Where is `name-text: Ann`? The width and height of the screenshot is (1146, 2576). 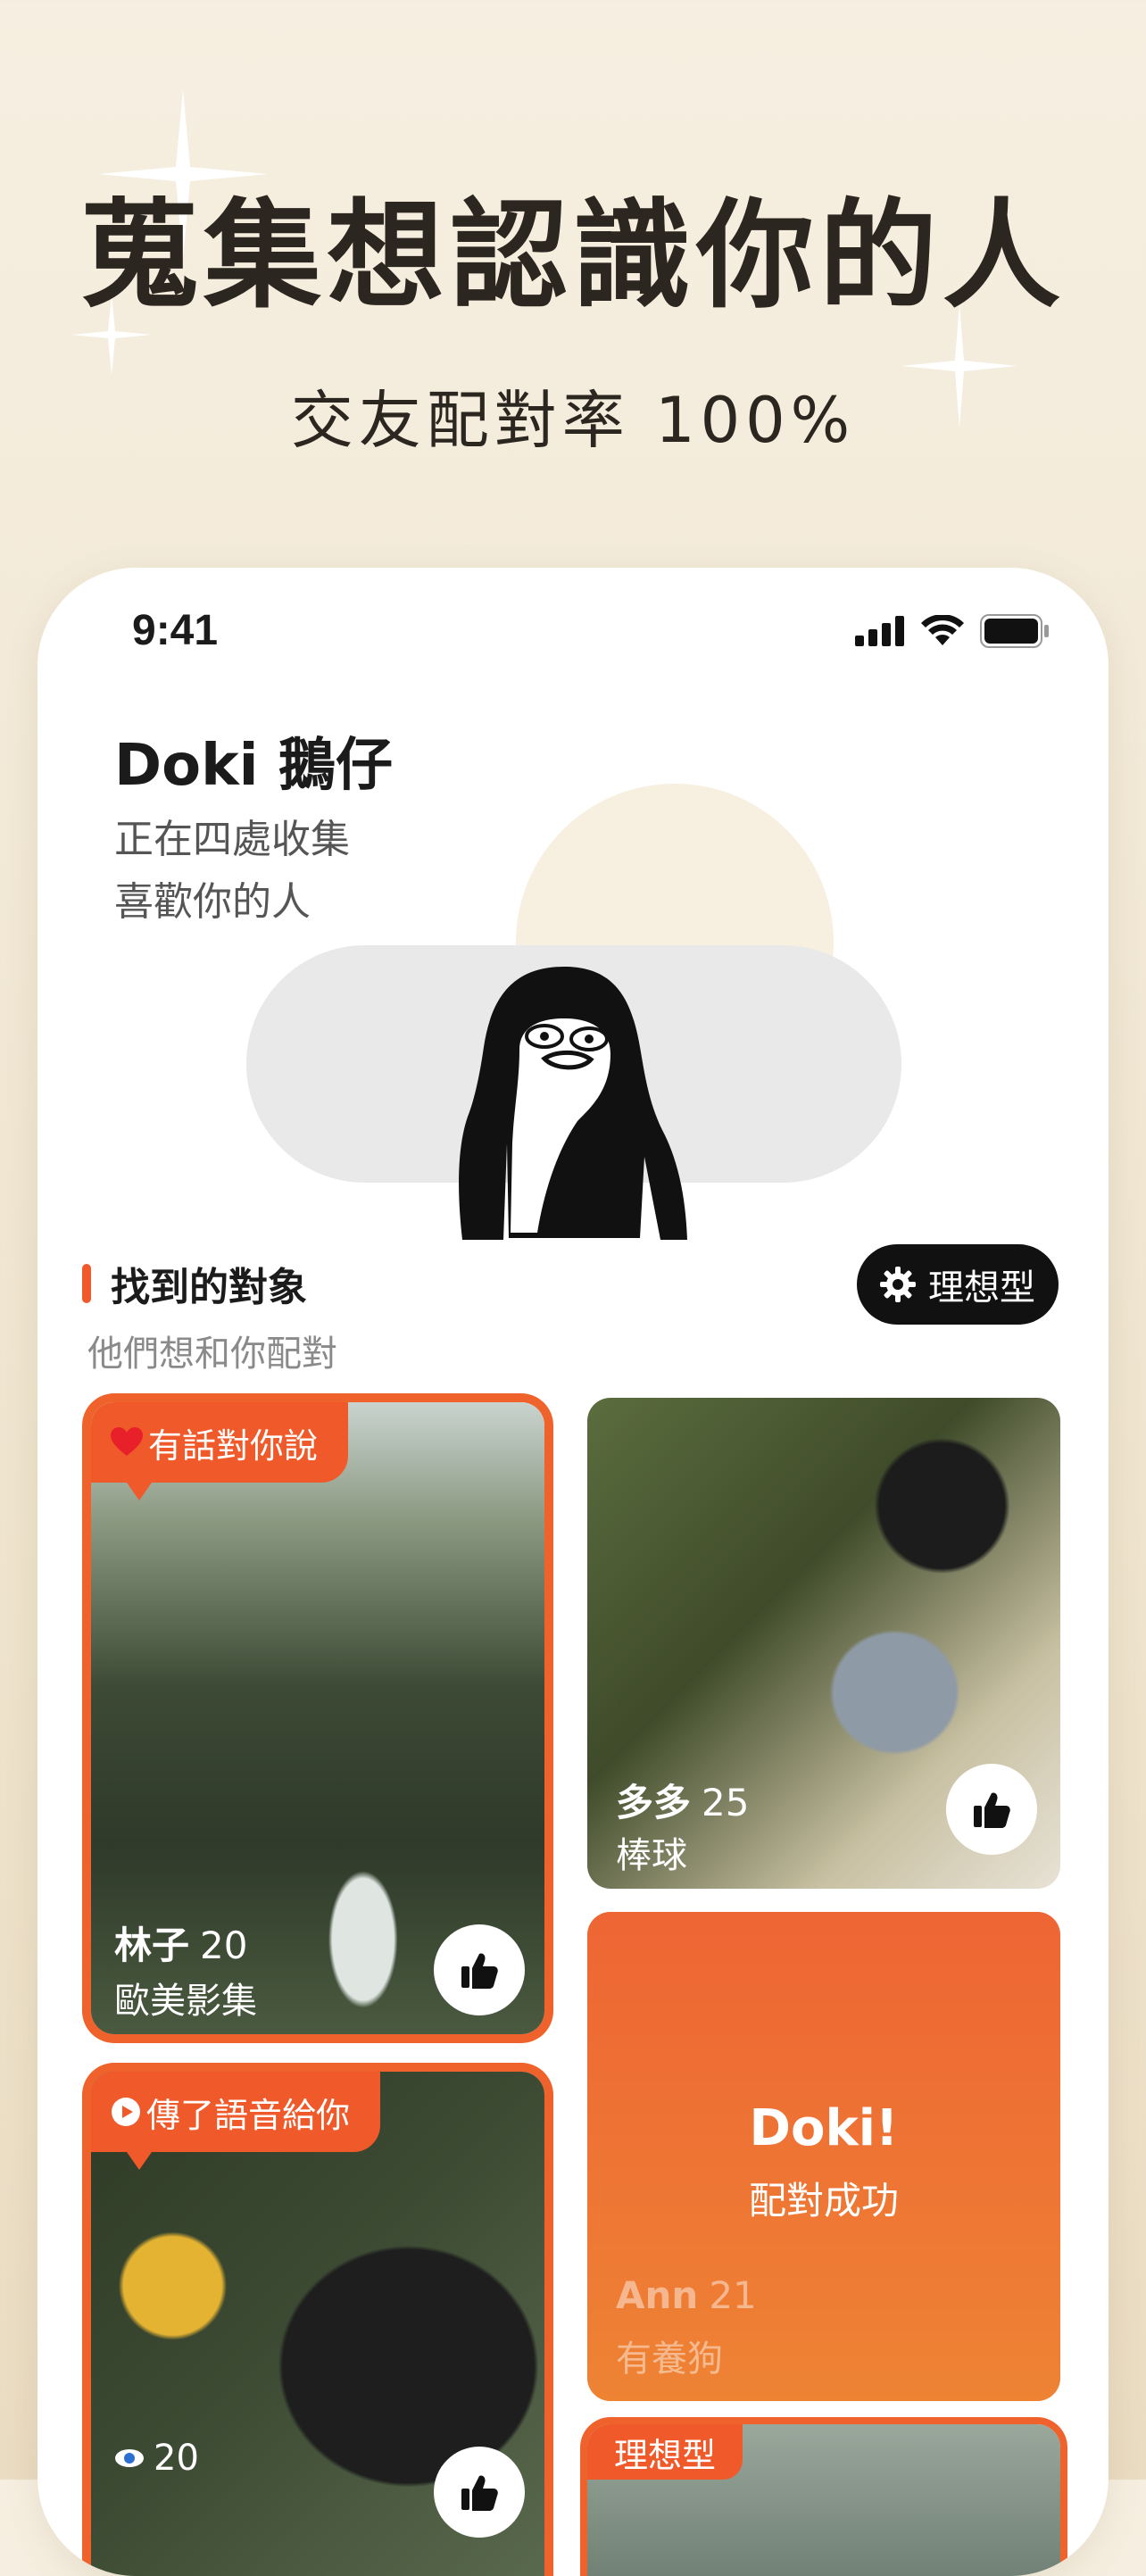 name-text: Ann is located at coordinates (657, 2295).